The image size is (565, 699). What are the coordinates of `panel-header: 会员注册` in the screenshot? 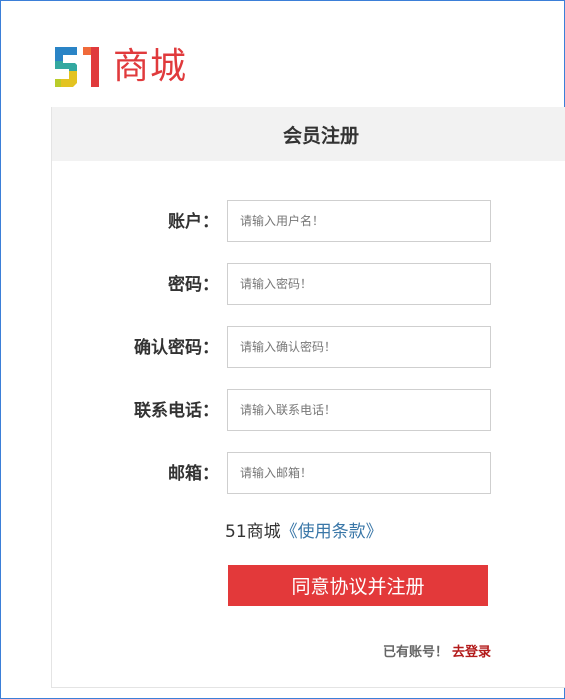 It's located at (308, 134).